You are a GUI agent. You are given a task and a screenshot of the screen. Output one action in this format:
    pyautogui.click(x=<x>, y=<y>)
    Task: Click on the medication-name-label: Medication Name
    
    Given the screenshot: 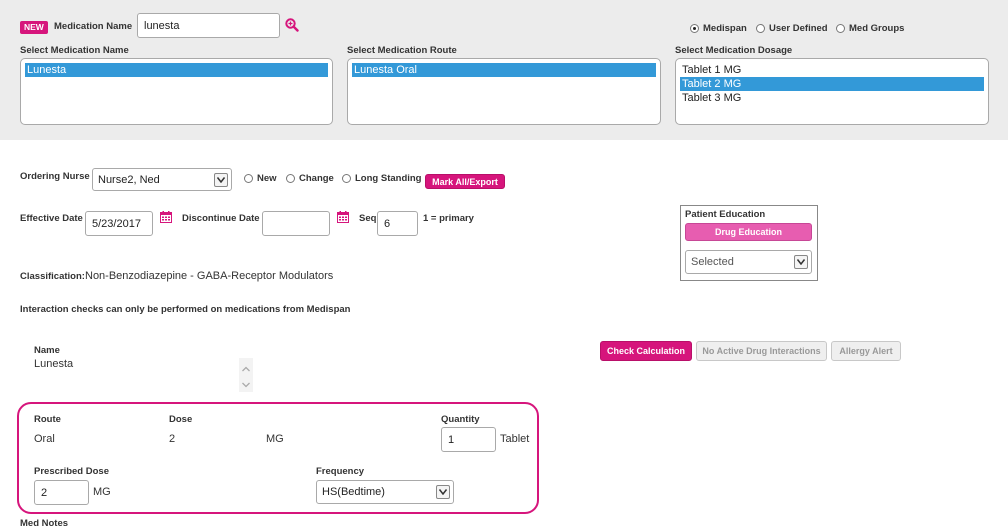 What is the action you would take?
    pyautogui.click(x=93, y=26)
    